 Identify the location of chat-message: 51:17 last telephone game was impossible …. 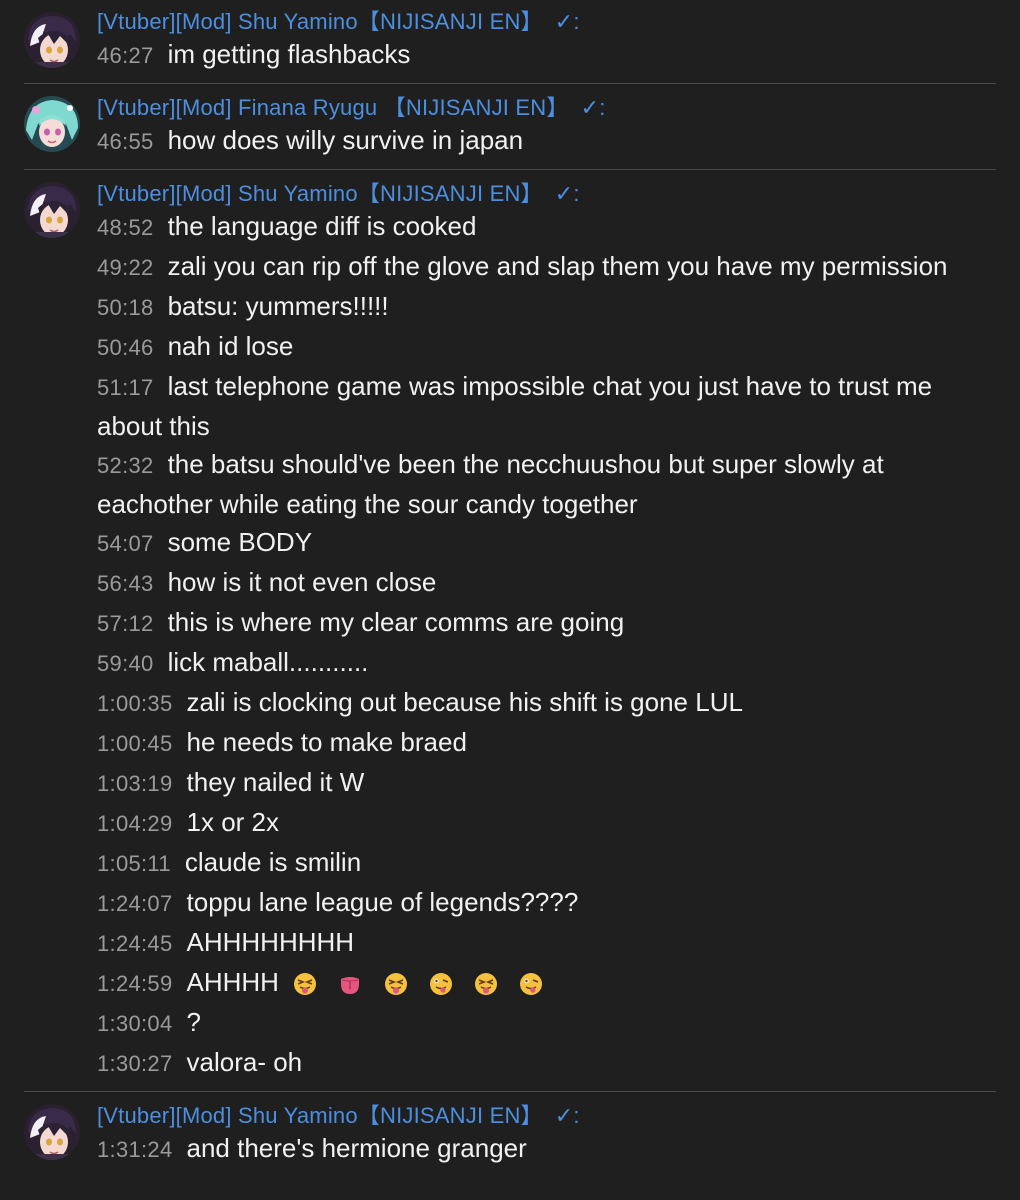
(547, 406).